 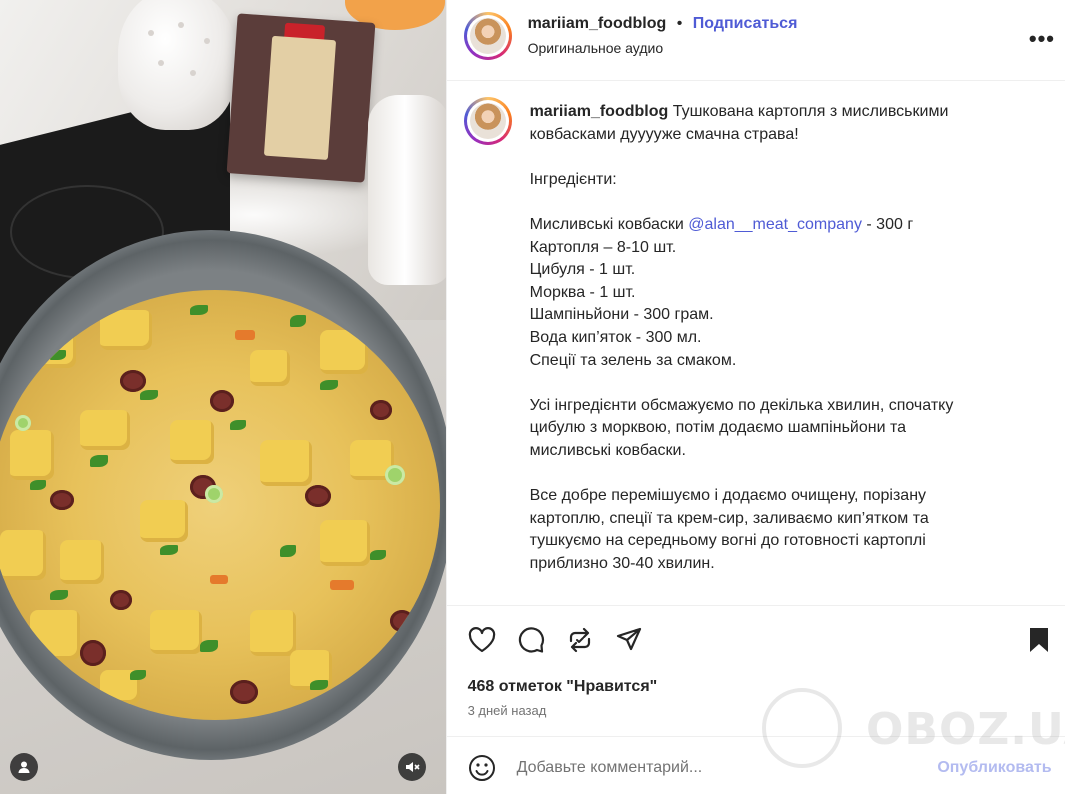 What do you see at coordinates (487, 121) in the screenshot?
I see `caption-avatar` at bounding box center [487, 121].